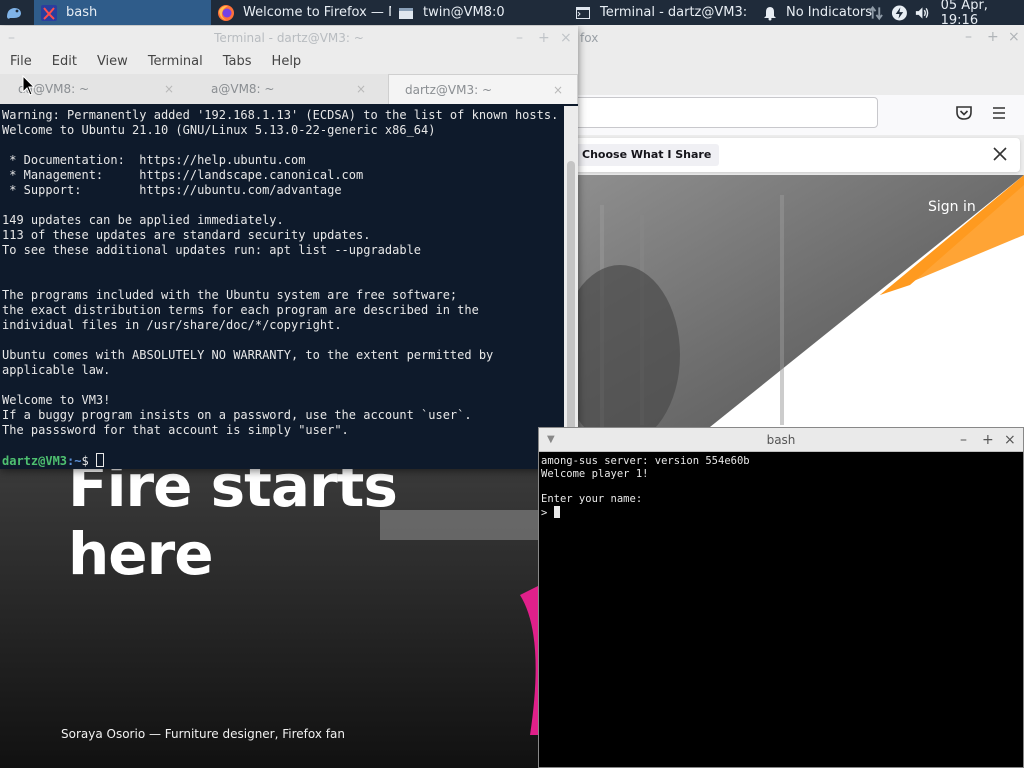  What do you see at coordinates (286, 89) in the screenshot?
I see `tab-a-vm8: a@VM8: ~ ×` at bounding box center [286, 89].